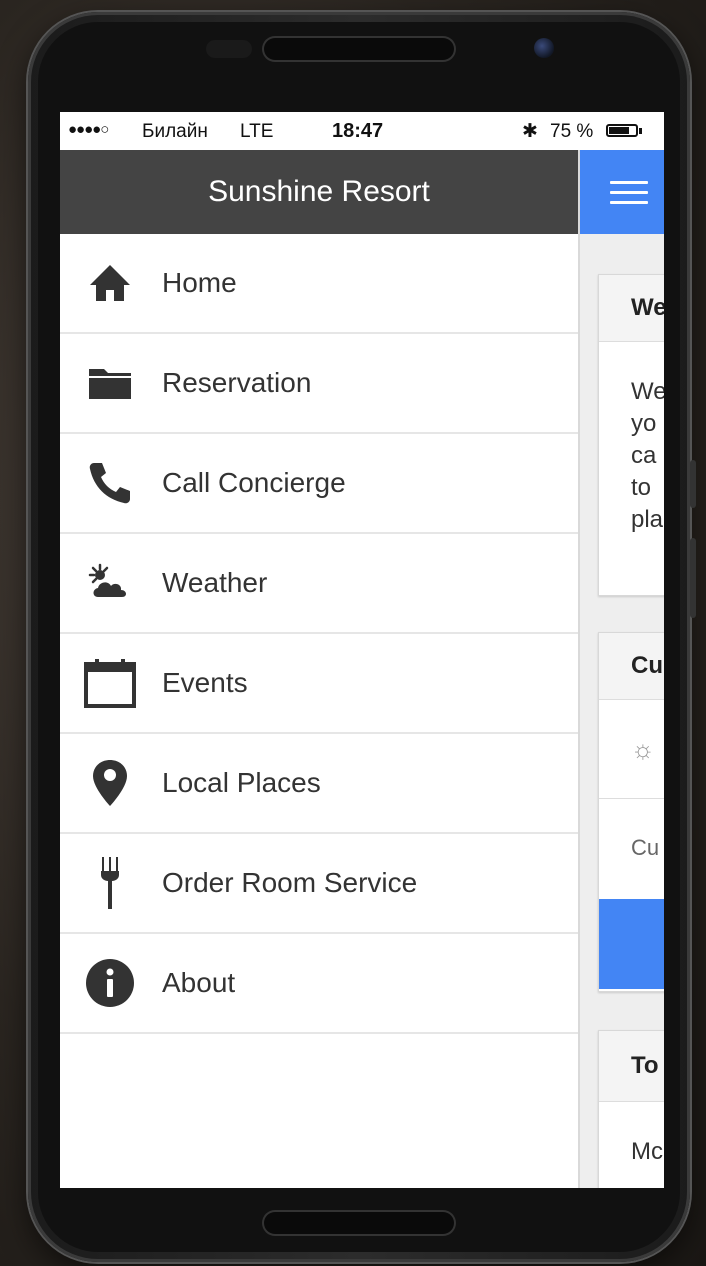  What do you see at coordinates (110, 383) in the screenshot?
I see `folder-icon` at bounding box center [110, 383].